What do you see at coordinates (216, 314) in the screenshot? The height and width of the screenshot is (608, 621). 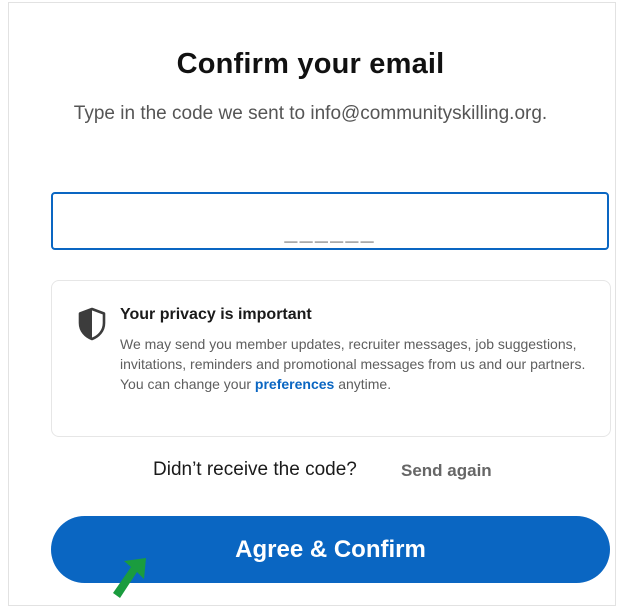 I see `privacy-title: Your privacy is important` at bounding box center [216, 314].